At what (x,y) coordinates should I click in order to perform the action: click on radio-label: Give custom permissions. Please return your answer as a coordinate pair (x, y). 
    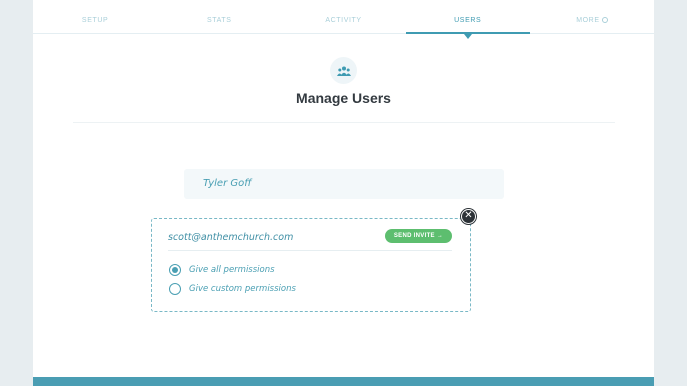
    Looking at the image, I should click on (242, 289).